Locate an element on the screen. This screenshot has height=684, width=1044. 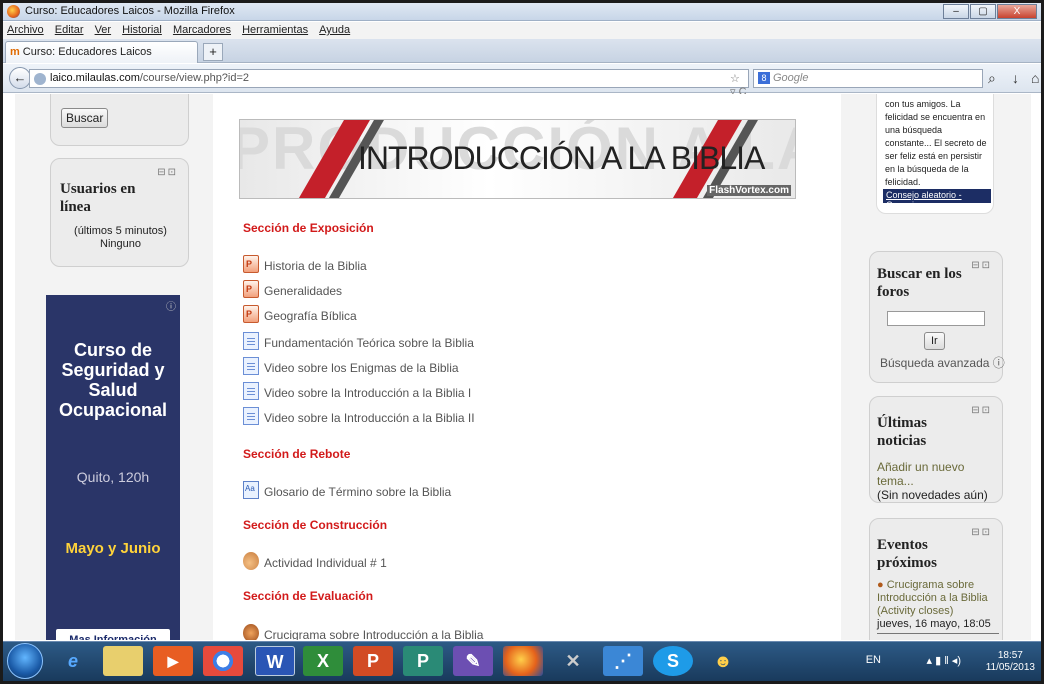
advanced-search-label: Búsqueda avanzada is located at coordinates (935, 363).